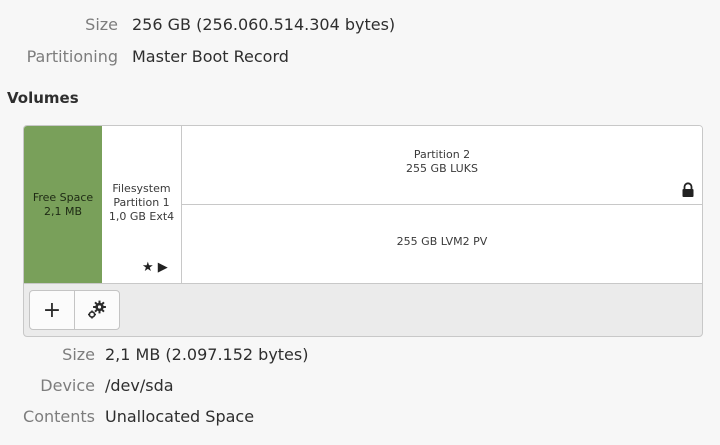 This screenshot has height=445, width=720. What do you see at coordinates (688, 189) in the screenshot?
I see `lock-icon` at bounding box center [688, 189].